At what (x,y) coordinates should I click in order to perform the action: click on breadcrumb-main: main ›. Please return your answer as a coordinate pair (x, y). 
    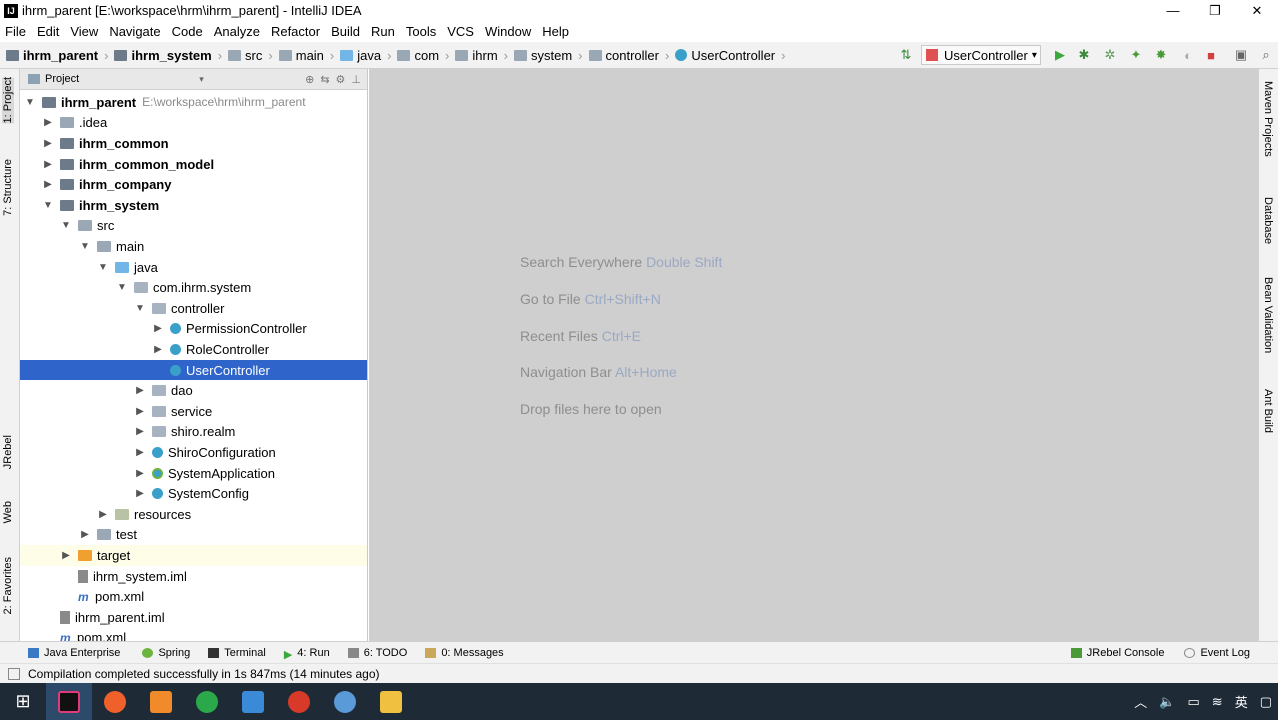
    Looking at the image, I should click on (306, 55).